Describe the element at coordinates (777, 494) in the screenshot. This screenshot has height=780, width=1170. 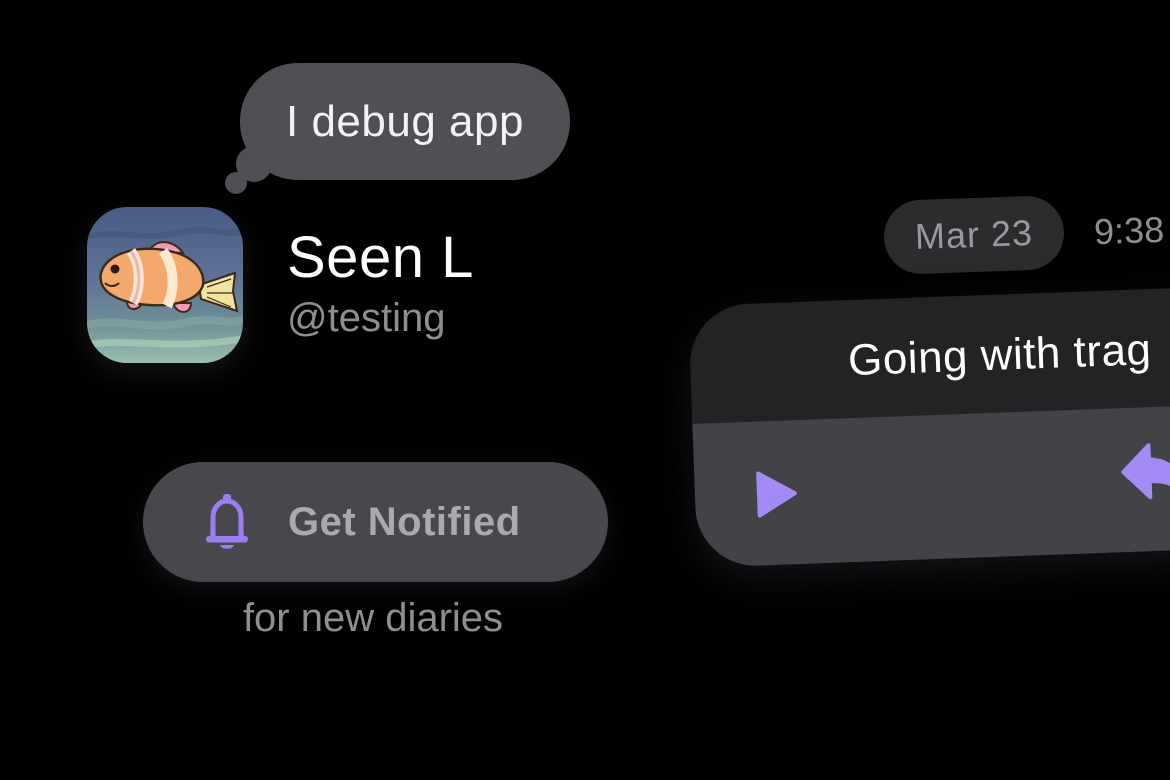
I see `play-icon` at that location.